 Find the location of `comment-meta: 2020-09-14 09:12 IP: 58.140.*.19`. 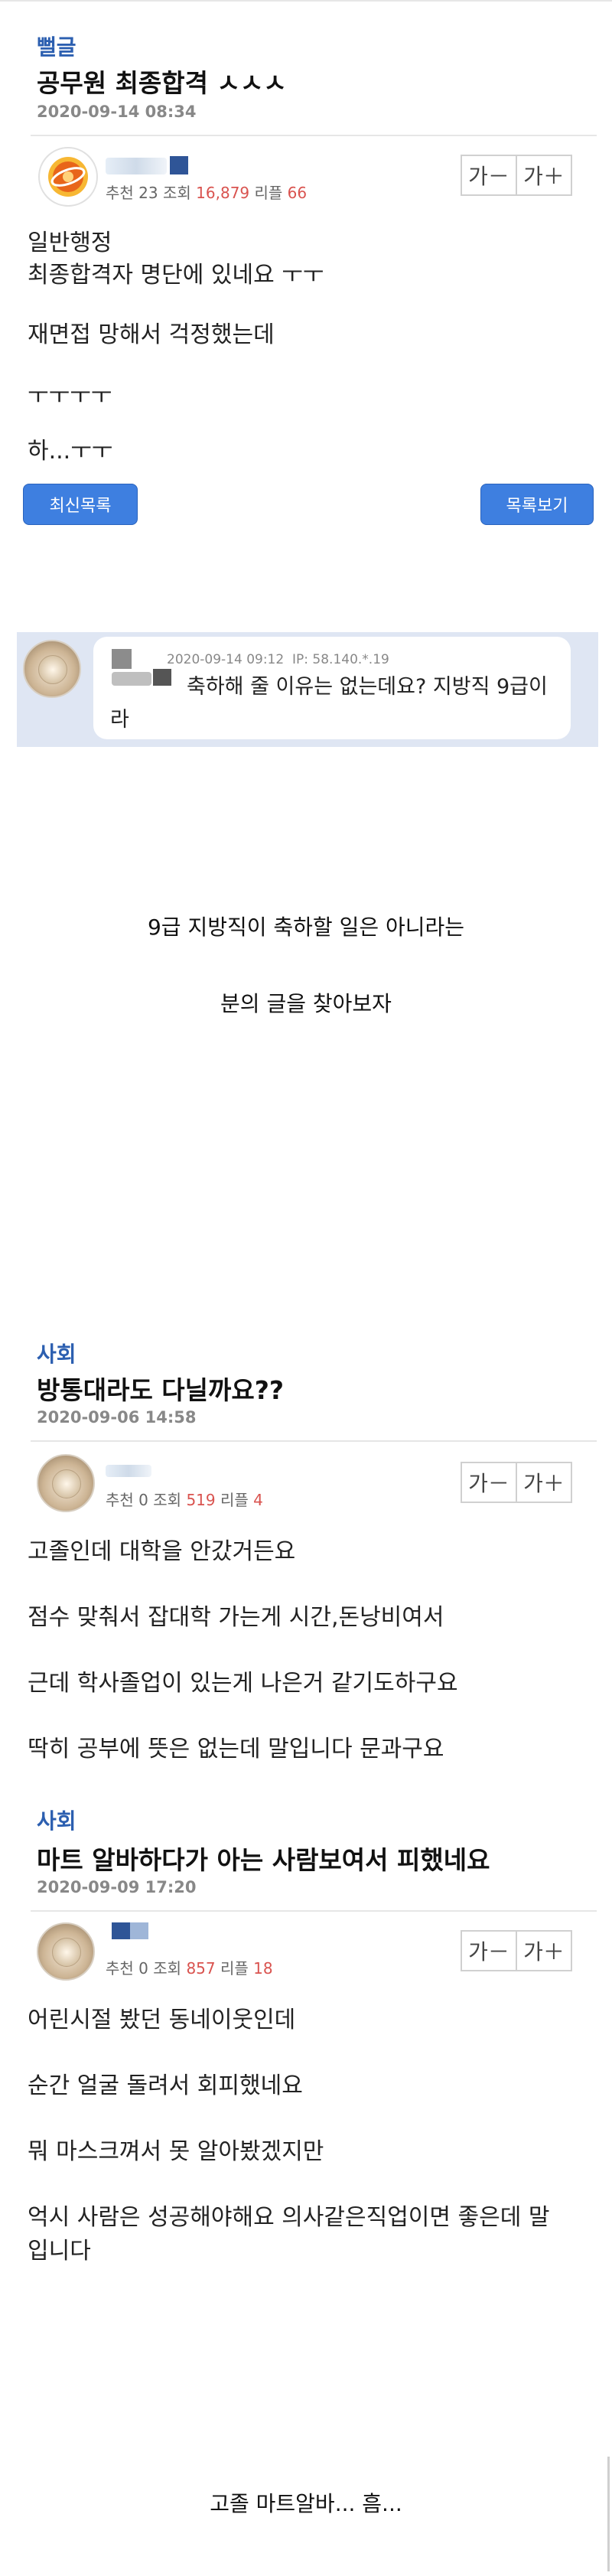

comment-meta: 2020-09-14 09:12 IP: 58.140.*.19 is located at coordinates (278, 659).